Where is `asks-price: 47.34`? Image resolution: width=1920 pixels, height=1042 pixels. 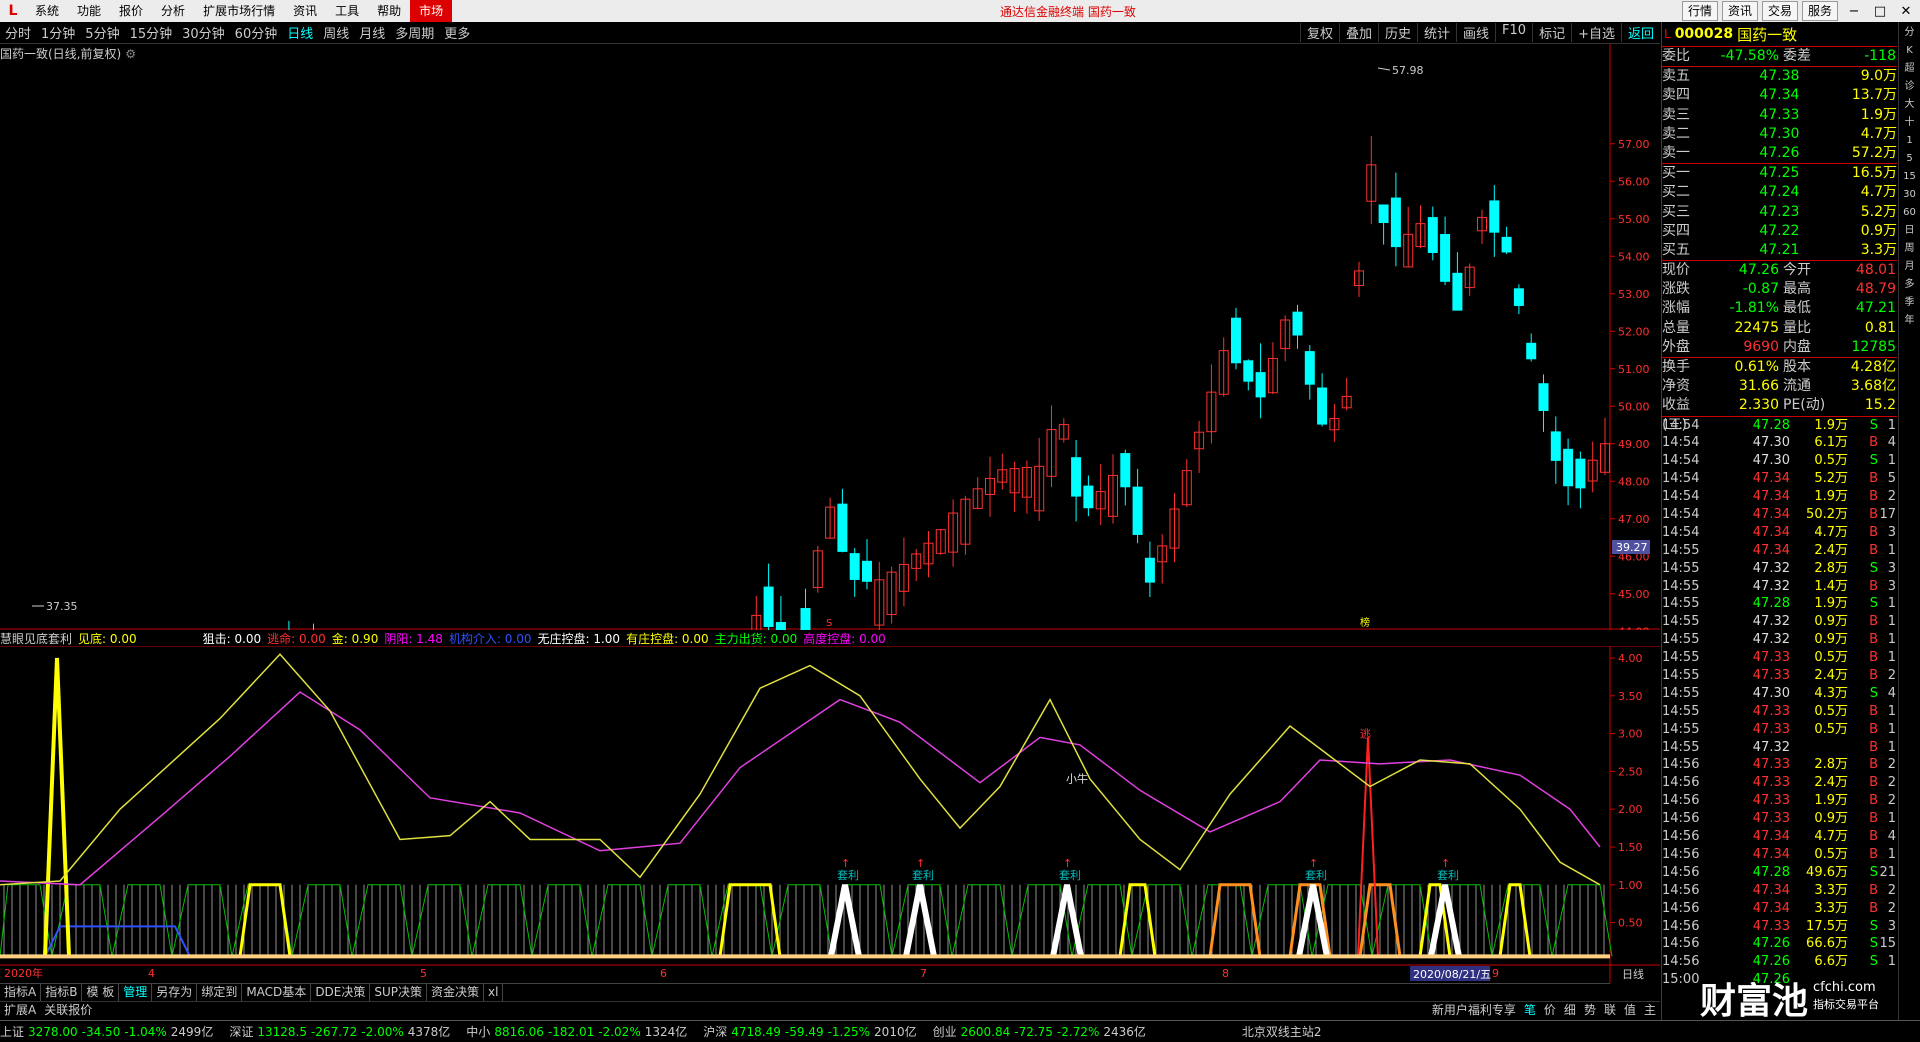
asks-price: 47.34 is located at coordinates (1760, 95).